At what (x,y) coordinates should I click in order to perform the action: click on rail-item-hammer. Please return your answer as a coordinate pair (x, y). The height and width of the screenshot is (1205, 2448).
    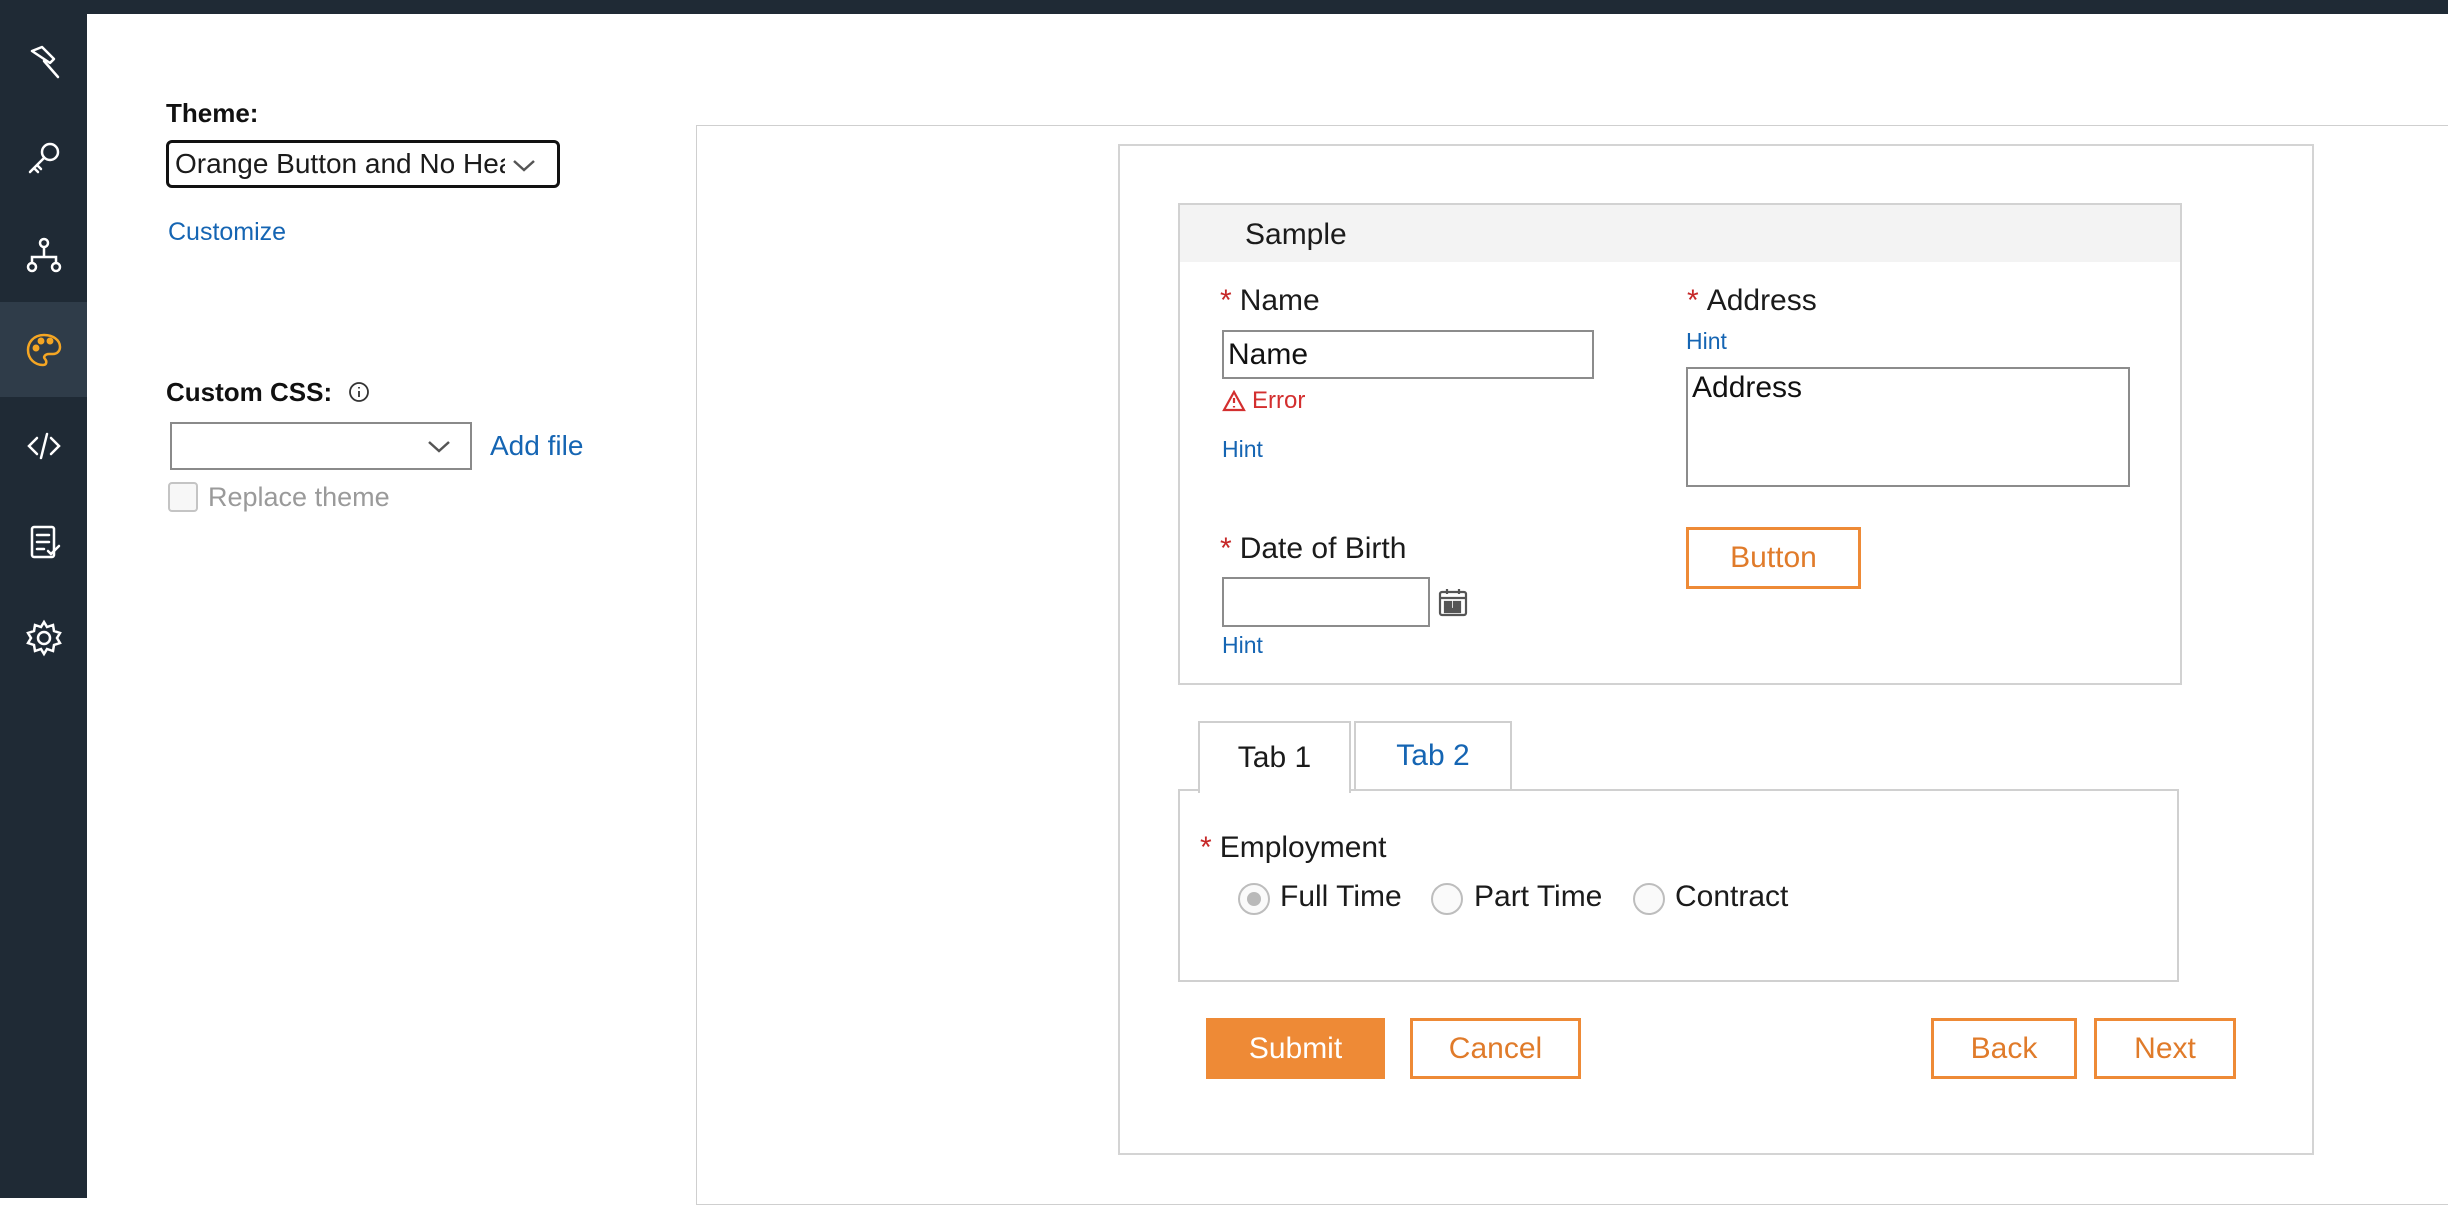
    Looking at the image, I should click on (43, 62).